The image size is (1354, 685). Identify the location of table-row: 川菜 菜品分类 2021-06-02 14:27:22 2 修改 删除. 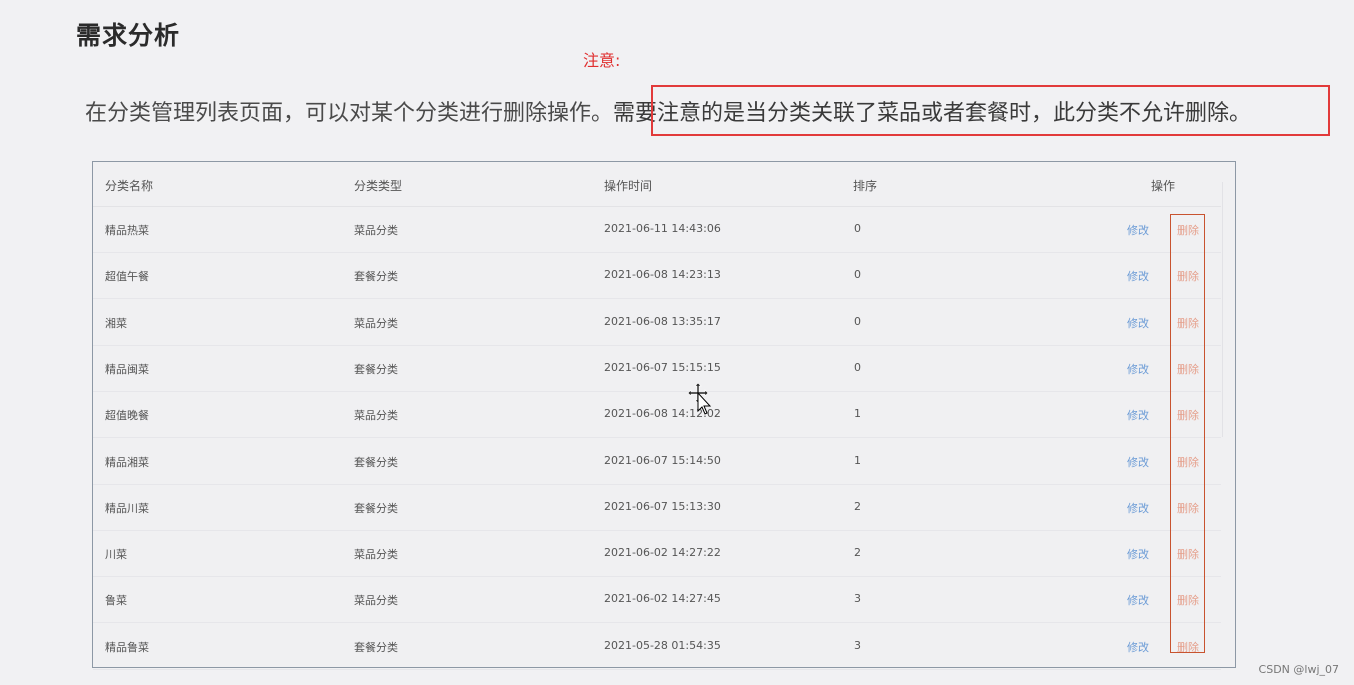
(657, 554).